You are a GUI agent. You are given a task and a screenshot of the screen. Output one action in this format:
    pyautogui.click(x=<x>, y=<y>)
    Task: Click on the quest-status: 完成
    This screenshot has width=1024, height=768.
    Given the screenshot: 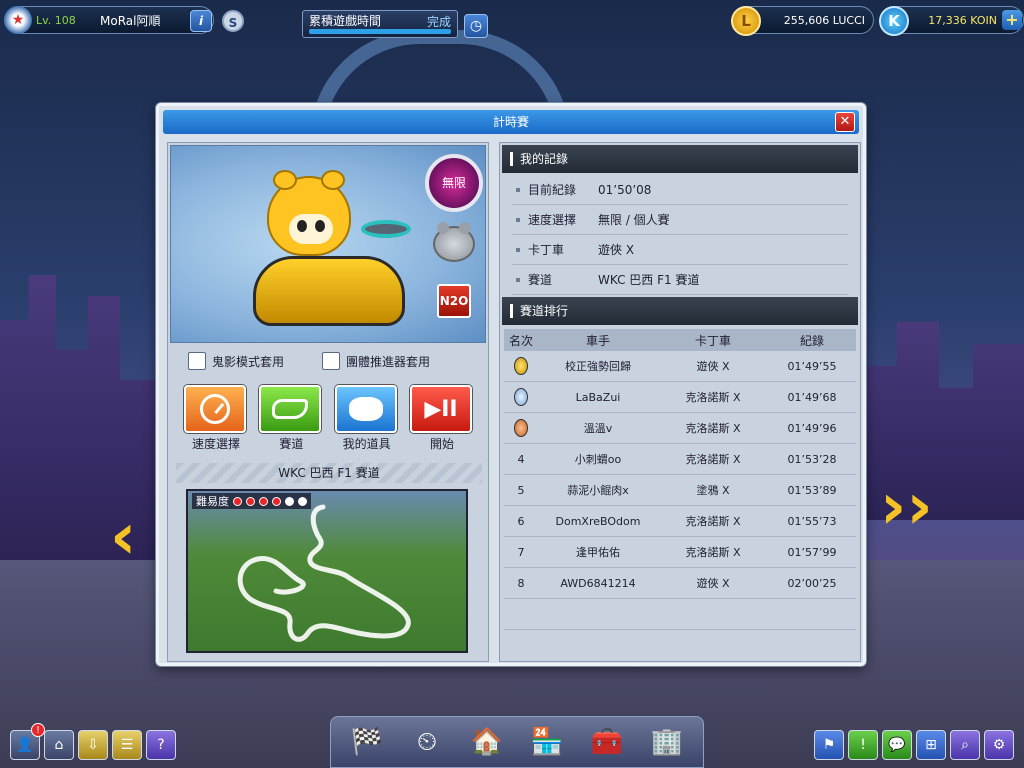 What is the action you would take?
    pyautogui.click(x=438, y=22)
    